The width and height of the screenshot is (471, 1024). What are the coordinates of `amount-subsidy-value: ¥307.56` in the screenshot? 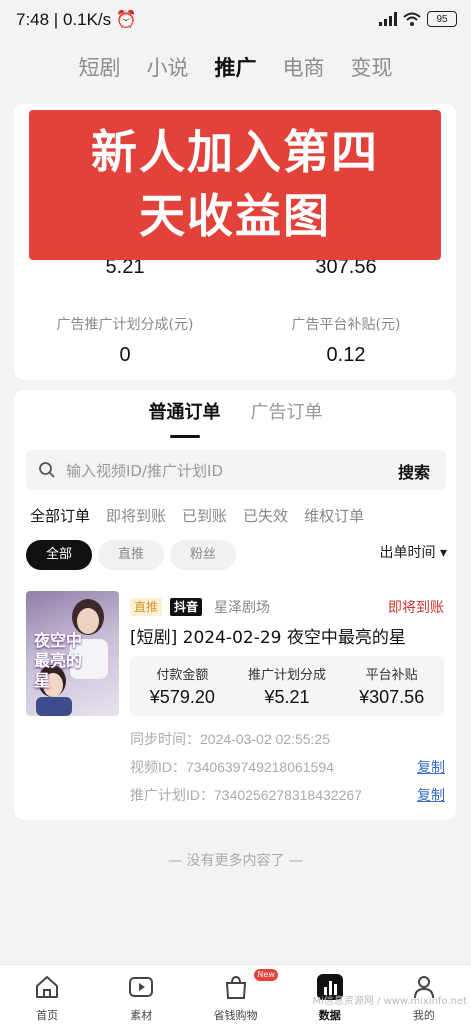 It's located at (392, 697).